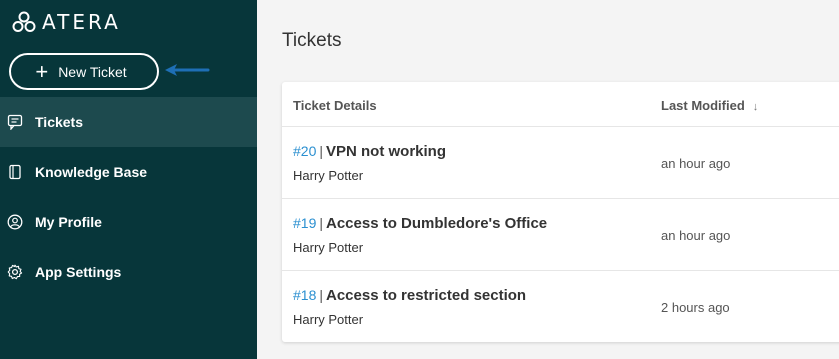  Describe the element at coordinates (15, 272) in the screenshot. I see `gear-icon` at that location.